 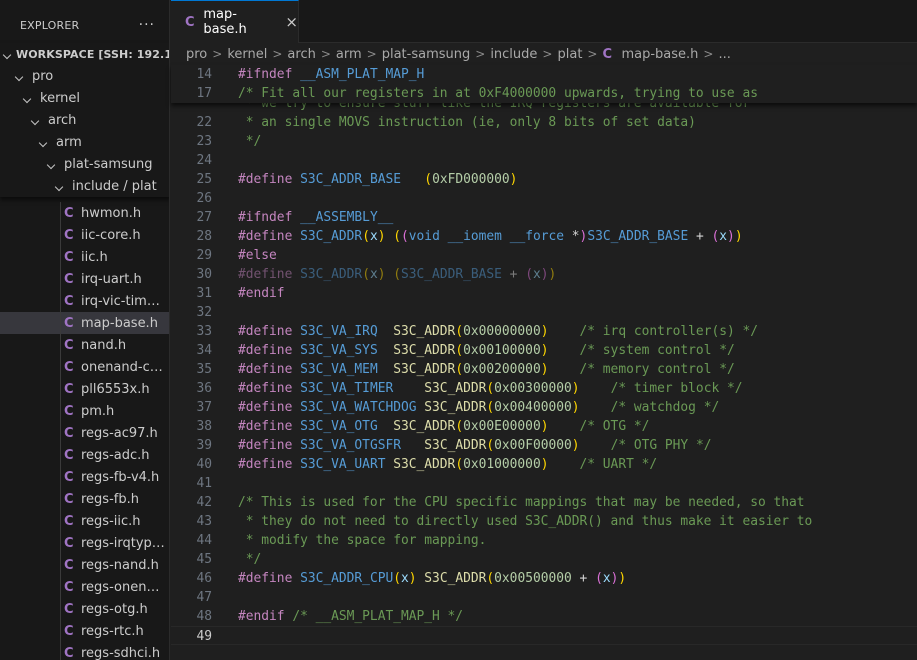 What do you see at coordinates (84, 98) in the screenshot?
I see `tree-folder-kernel: kernel` at bounding box center [84, 98].